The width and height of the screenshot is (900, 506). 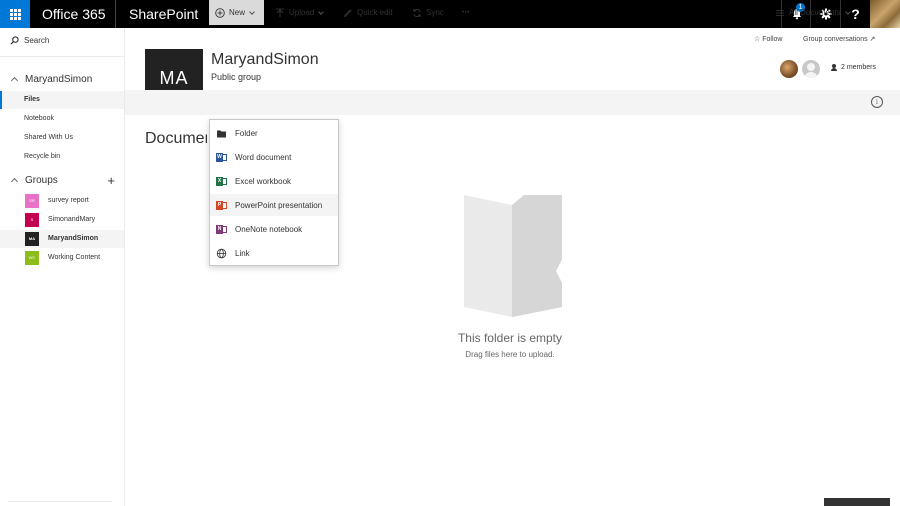 What do you see at coordinates (176, 138) in the screenshot?
I see `library-heading: Documents` at bounding box center [176, 138].